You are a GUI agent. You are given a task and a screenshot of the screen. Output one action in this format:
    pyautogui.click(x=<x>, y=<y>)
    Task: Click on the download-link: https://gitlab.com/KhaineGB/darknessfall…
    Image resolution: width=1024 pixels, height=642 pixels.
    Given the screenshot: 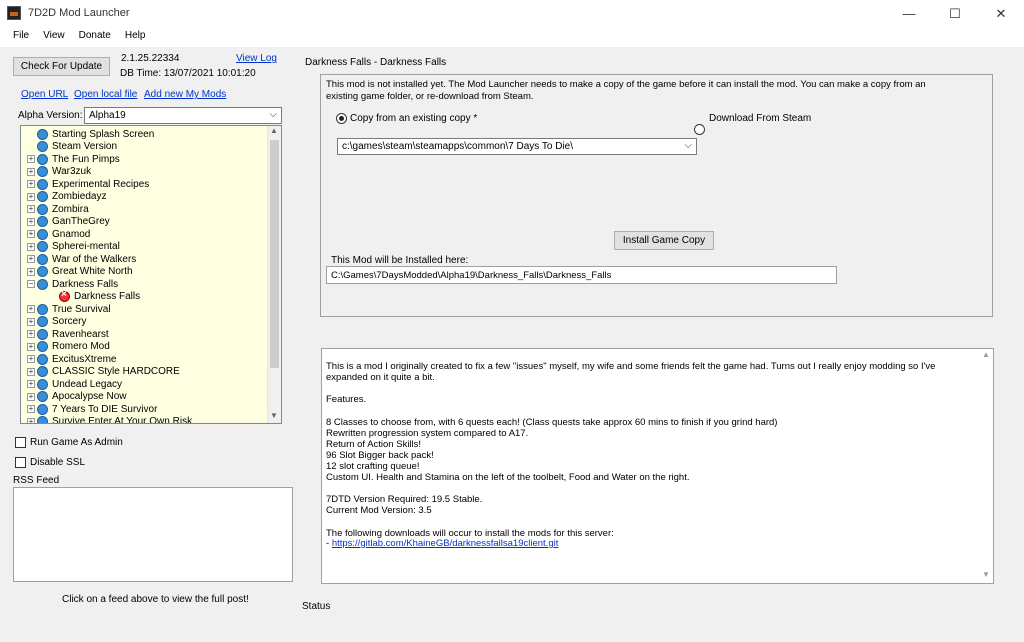 What is the action you would take?
    pyautogui.click(x=445, y=543)
    